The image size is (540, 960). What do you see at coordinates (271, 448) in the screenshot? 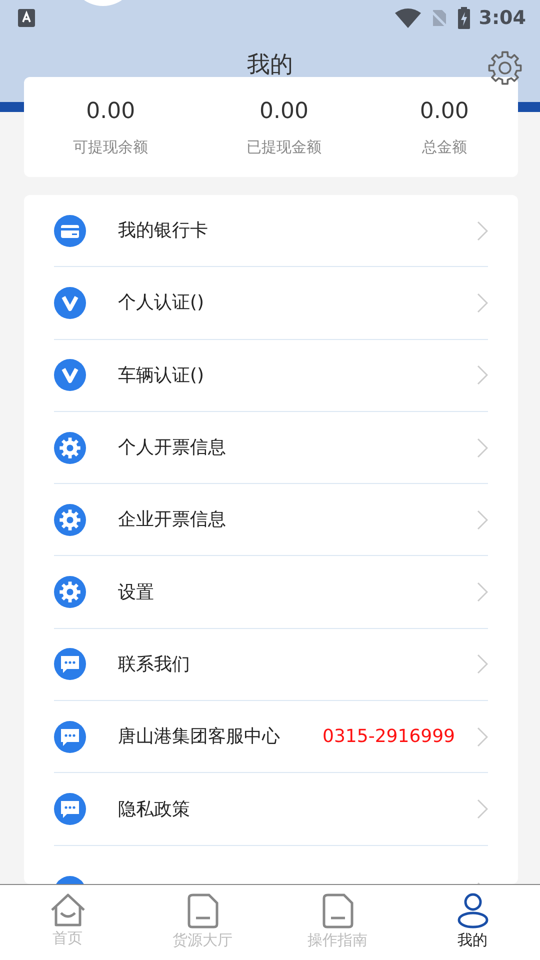
I see `menu-item: 个人开票信息` at bounding box center [271, 448].